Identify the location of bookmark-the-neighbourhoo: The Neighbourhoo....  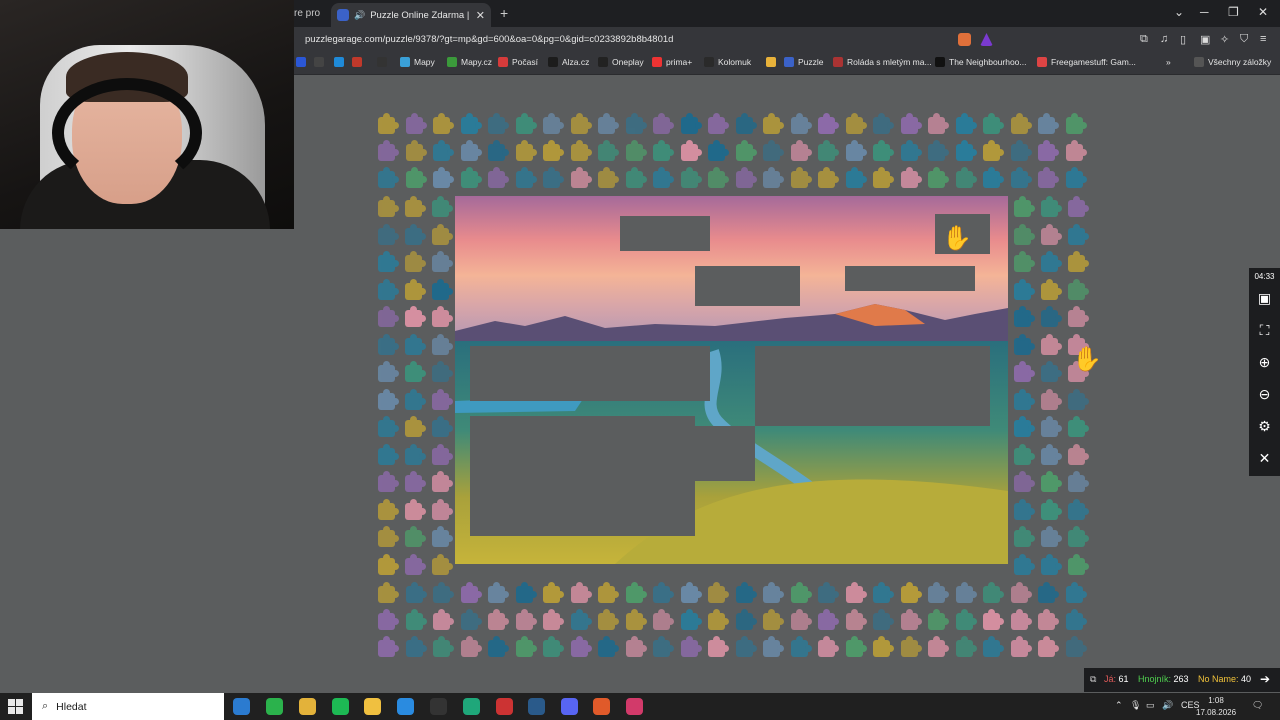
(981, 62).